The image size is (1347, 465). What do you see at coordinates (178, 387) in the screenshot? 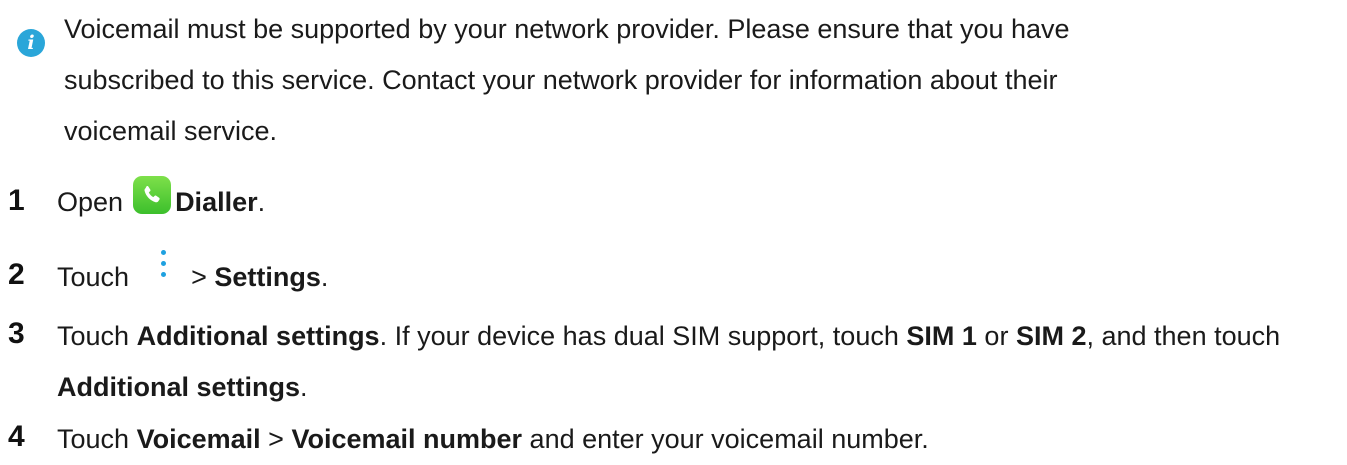
I see `additional-settings-label-2: Additional settings` at bounding box center [178, 387].